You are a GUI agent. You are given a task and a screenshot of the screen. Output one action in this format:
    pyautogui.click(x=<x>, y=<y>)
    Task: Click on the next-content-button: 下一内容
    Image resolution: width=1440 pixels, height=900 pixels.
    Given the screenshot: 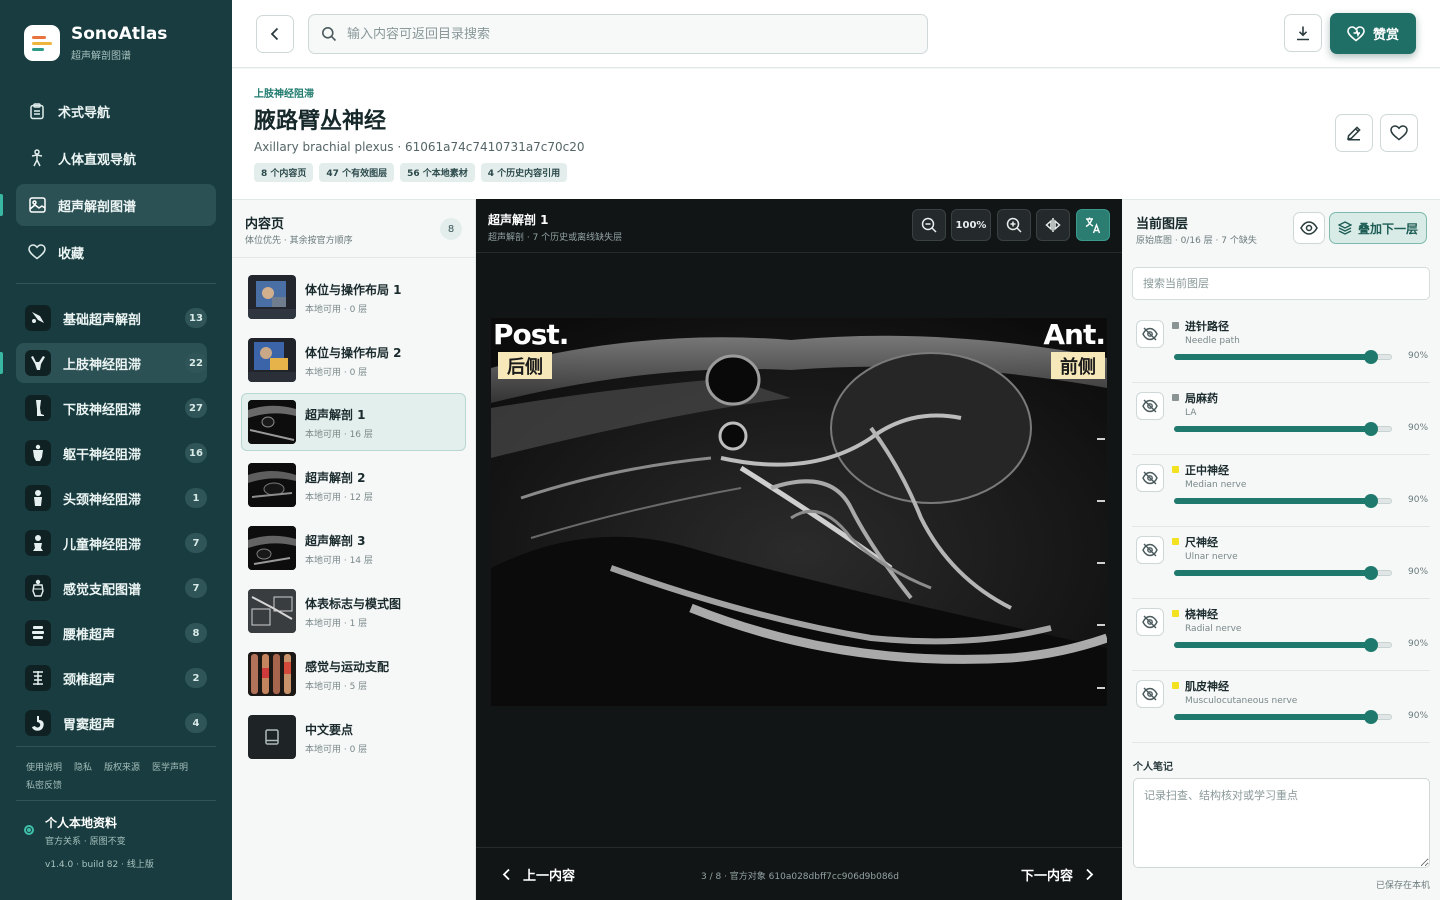 What is the action you would take?
    pyautogui.click(x=1057, y=874)
    